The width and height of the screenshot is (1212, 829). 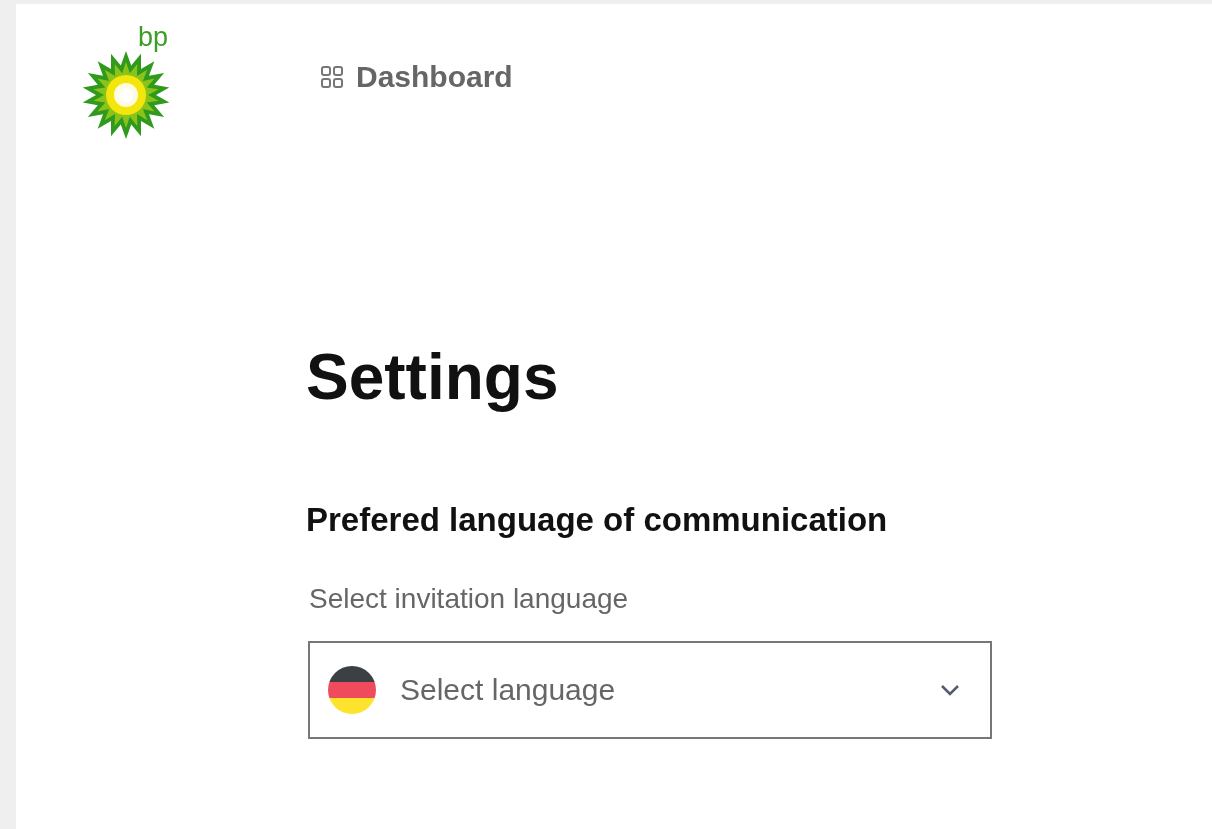 I want to click on dashboard-link: Dashboard, so click(x=416, y=77).